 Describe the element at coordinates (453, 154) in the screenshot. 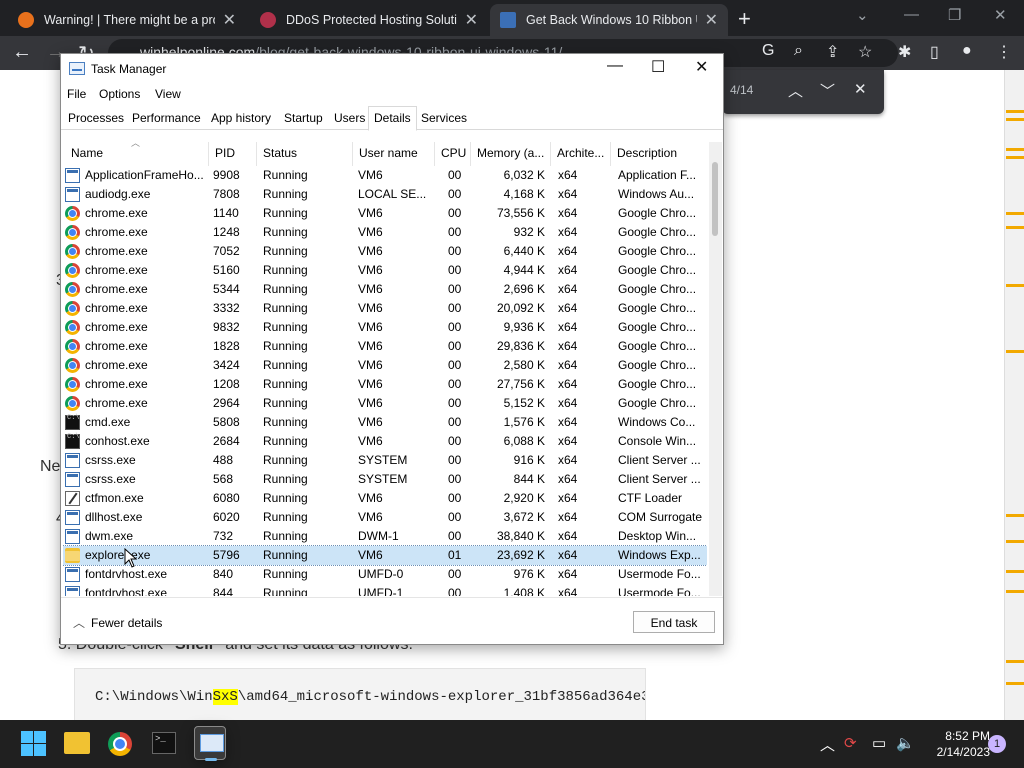

I see `column-header-cpu: CPU` at that location.